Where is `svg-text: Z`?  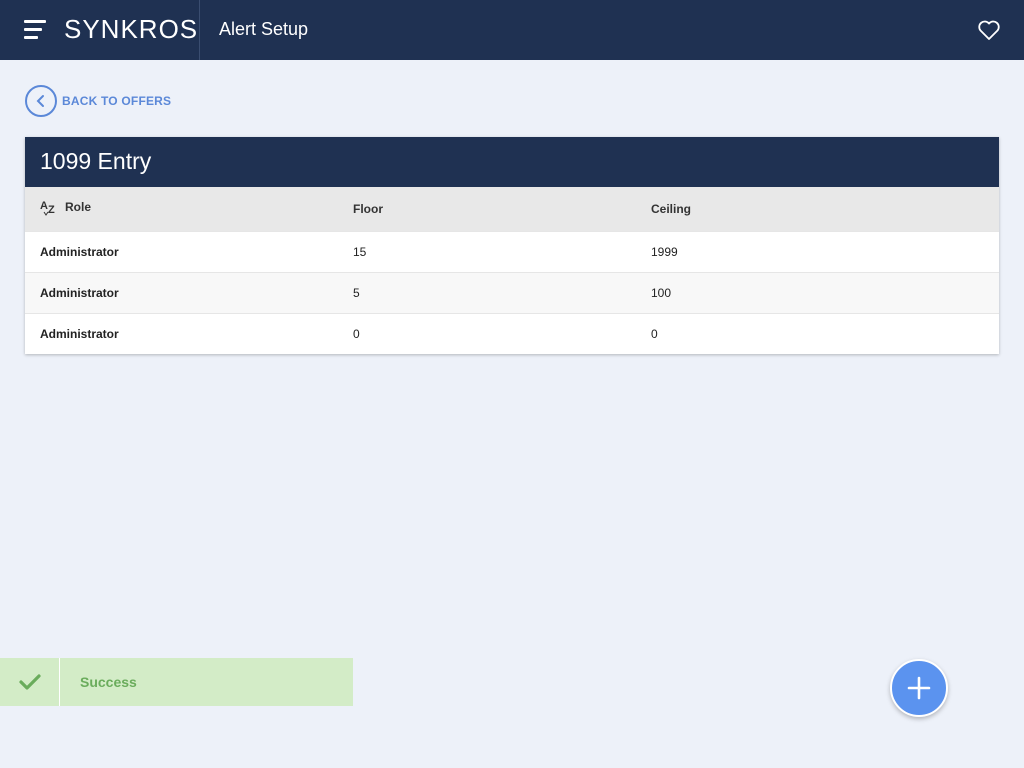
svg-text: Z is located at coordinates (51, 210).